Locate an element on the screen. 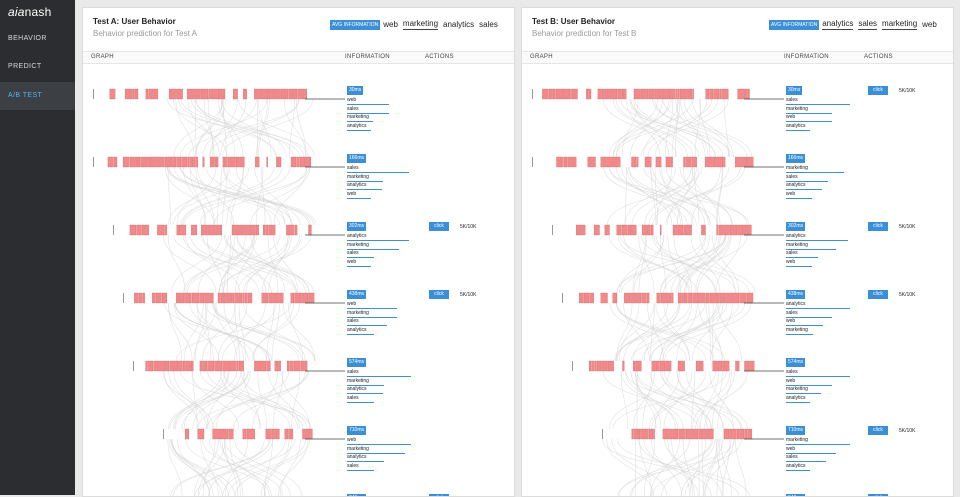 The width and height of the screenshot is (960, 497). panel-title: Test B: User Behavior is located at coordinates (573, 21).